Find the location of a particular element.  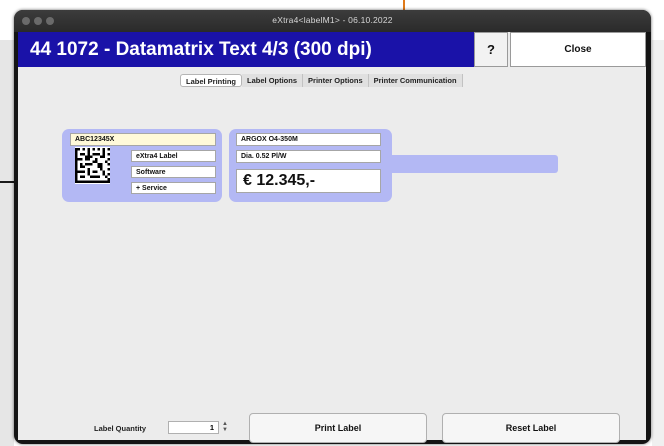

printer-name-field: ARGOX O4-350M is located at coordinates (308, 139).